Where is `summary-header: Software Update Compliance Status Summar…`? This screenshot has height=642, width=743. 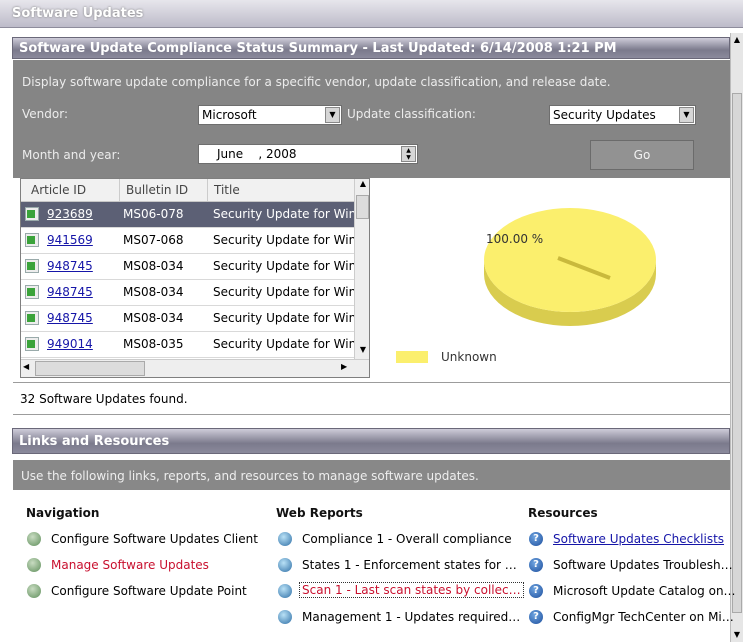
summary-header: Software Update Compliance Status Summar… is located at coordinates (371, 48).